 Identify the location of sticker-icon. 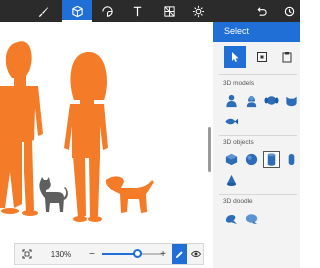
(107, 11).